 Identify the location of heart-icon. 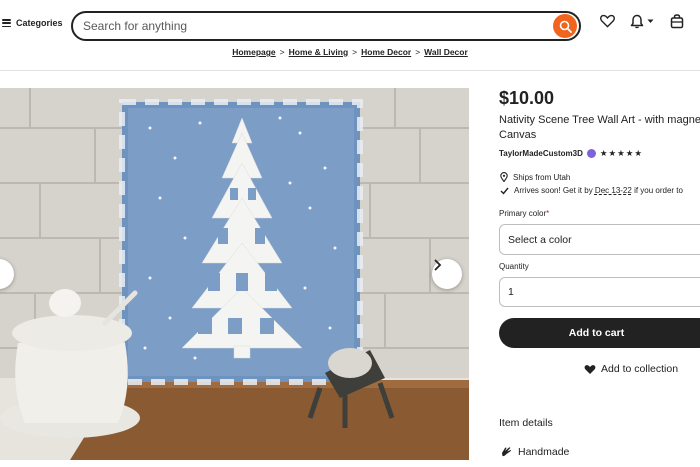
(607, 21).